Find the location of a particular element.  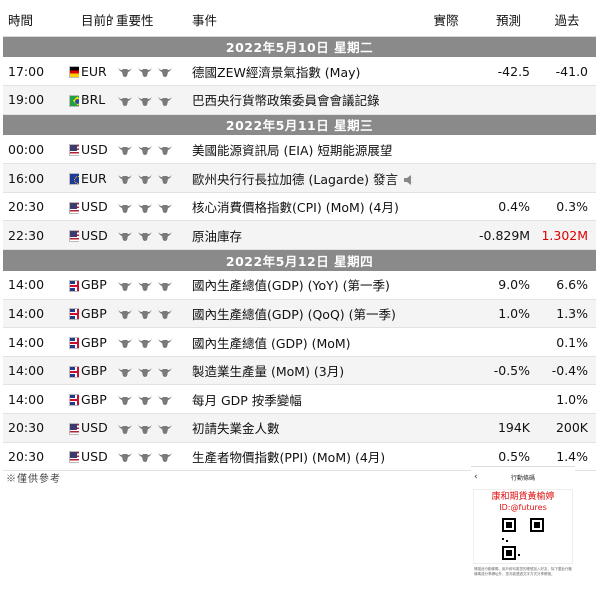

event-name-cell: 原油庫存 is located at coordinates (301, 235).